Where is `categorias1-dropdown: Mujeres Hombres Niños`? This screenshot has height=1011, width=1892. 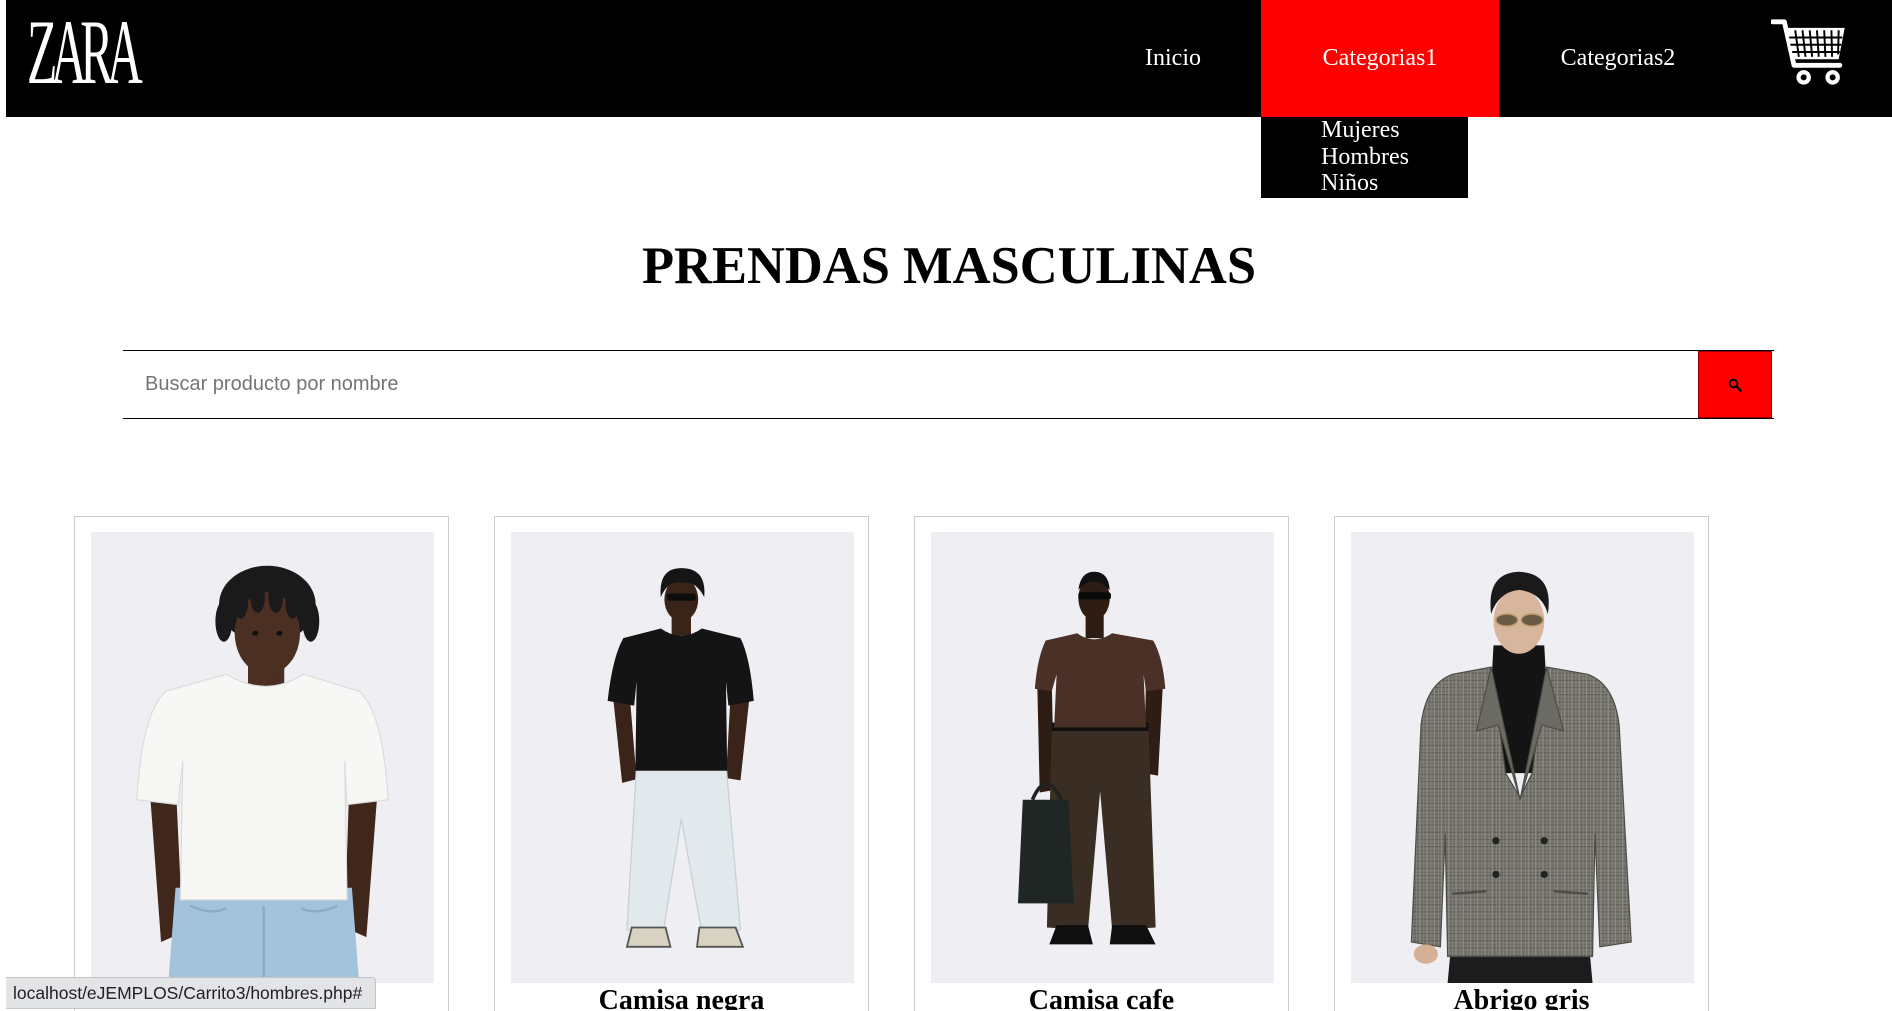 categorias1-dropdown: Mujeres Hombres Niños is located at coordinates (1364, 157).